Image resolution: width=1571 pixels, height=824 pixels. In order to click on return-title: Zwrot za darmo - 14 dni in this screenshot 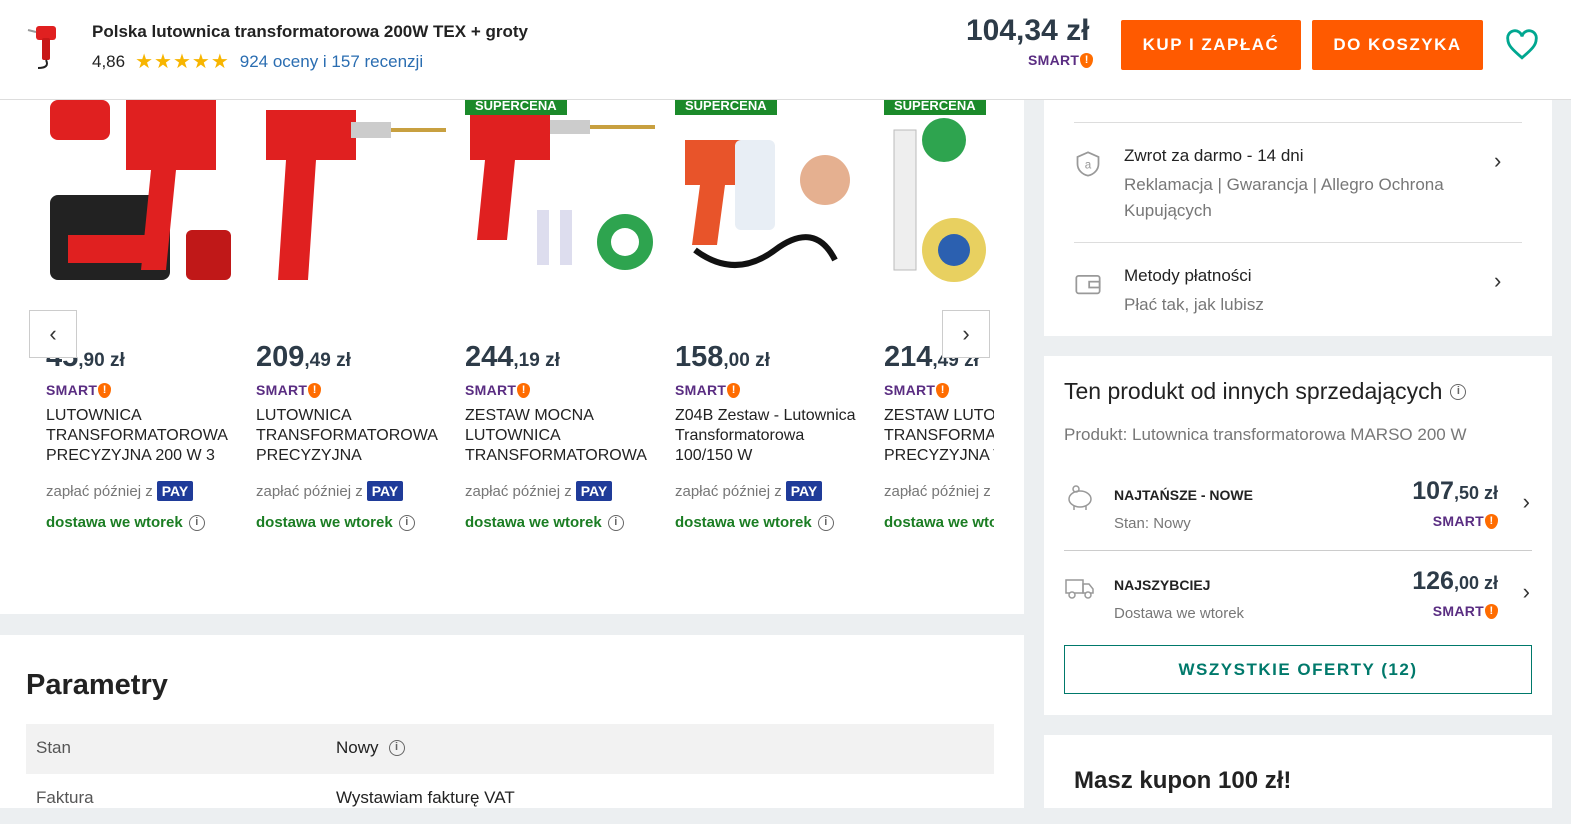, I will do `click(1214, 155)`.